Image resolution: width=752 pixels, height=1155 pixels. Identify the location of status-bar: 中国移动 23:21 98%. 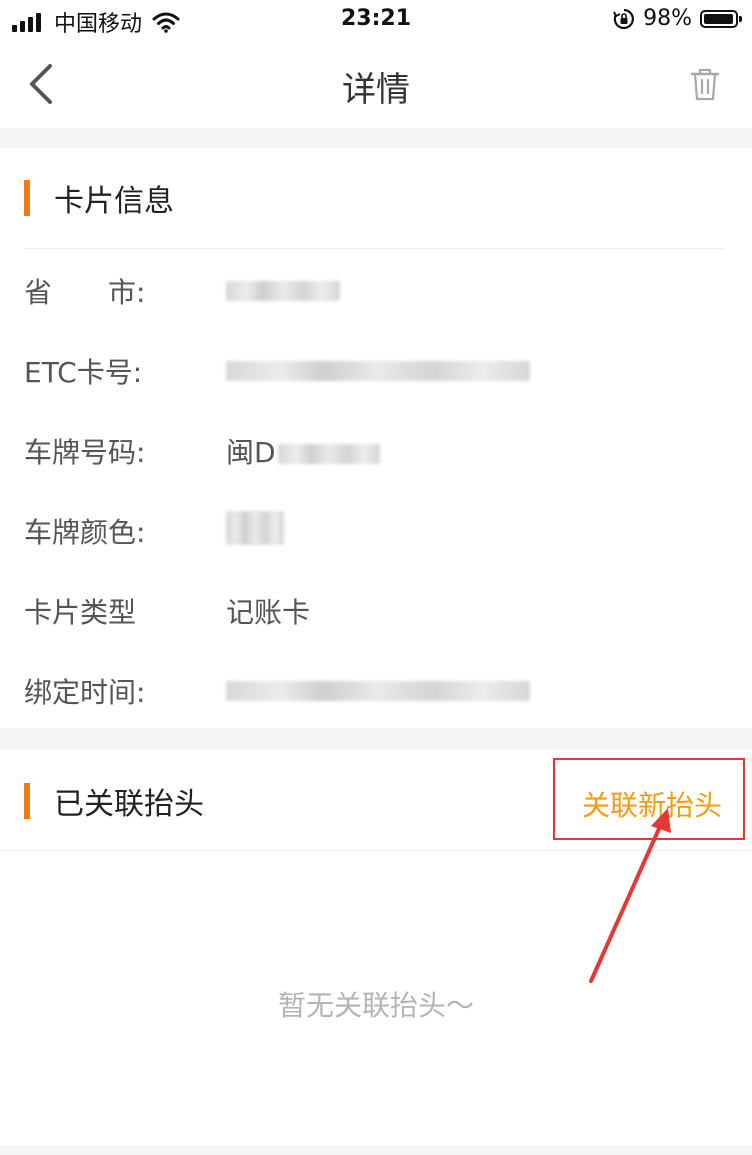
(376, 20).